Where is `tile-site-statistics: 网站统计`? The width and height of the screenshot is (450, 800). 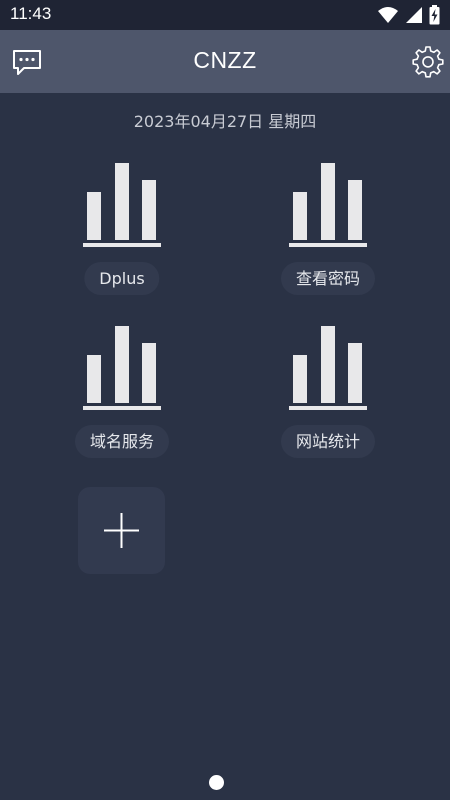
tile-site-statistics: 网站统计 is located at coordinates (328, 392).